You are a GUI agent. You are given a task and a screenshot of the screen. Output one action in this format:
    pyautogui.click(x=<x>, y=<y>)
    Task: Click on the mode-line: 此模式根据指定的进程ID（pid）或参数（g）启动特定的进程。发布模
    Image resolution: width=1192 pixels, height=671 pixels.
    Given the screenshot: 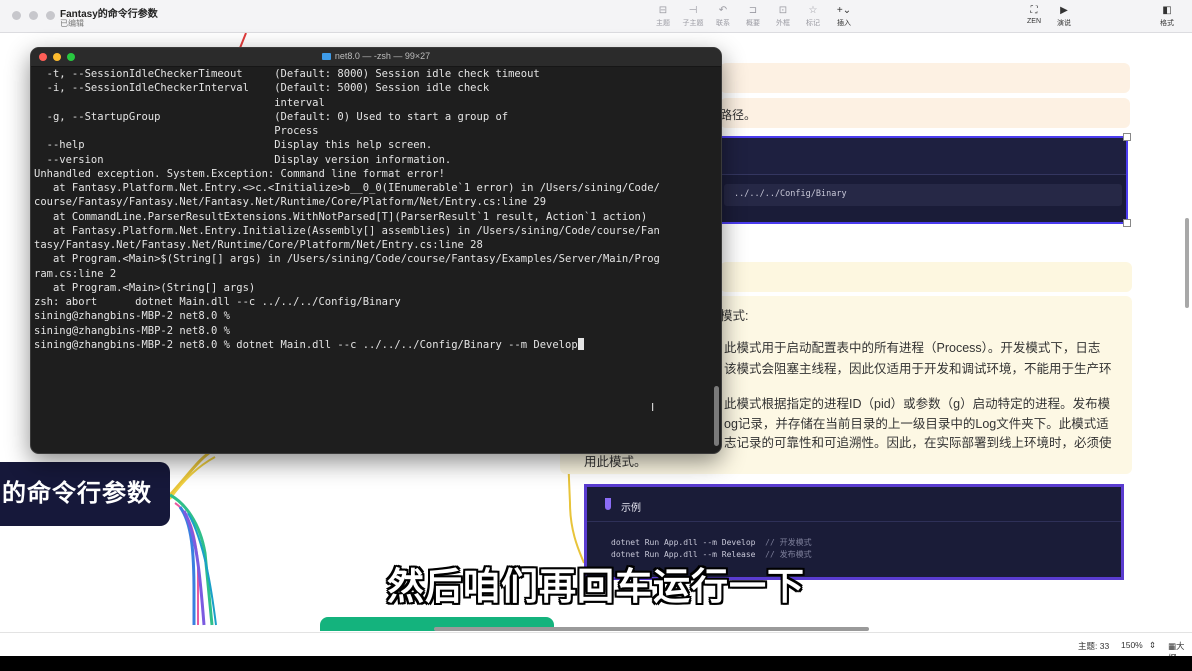 What is the action you would take?
    pyautogui.click(x=917, y=404)
    